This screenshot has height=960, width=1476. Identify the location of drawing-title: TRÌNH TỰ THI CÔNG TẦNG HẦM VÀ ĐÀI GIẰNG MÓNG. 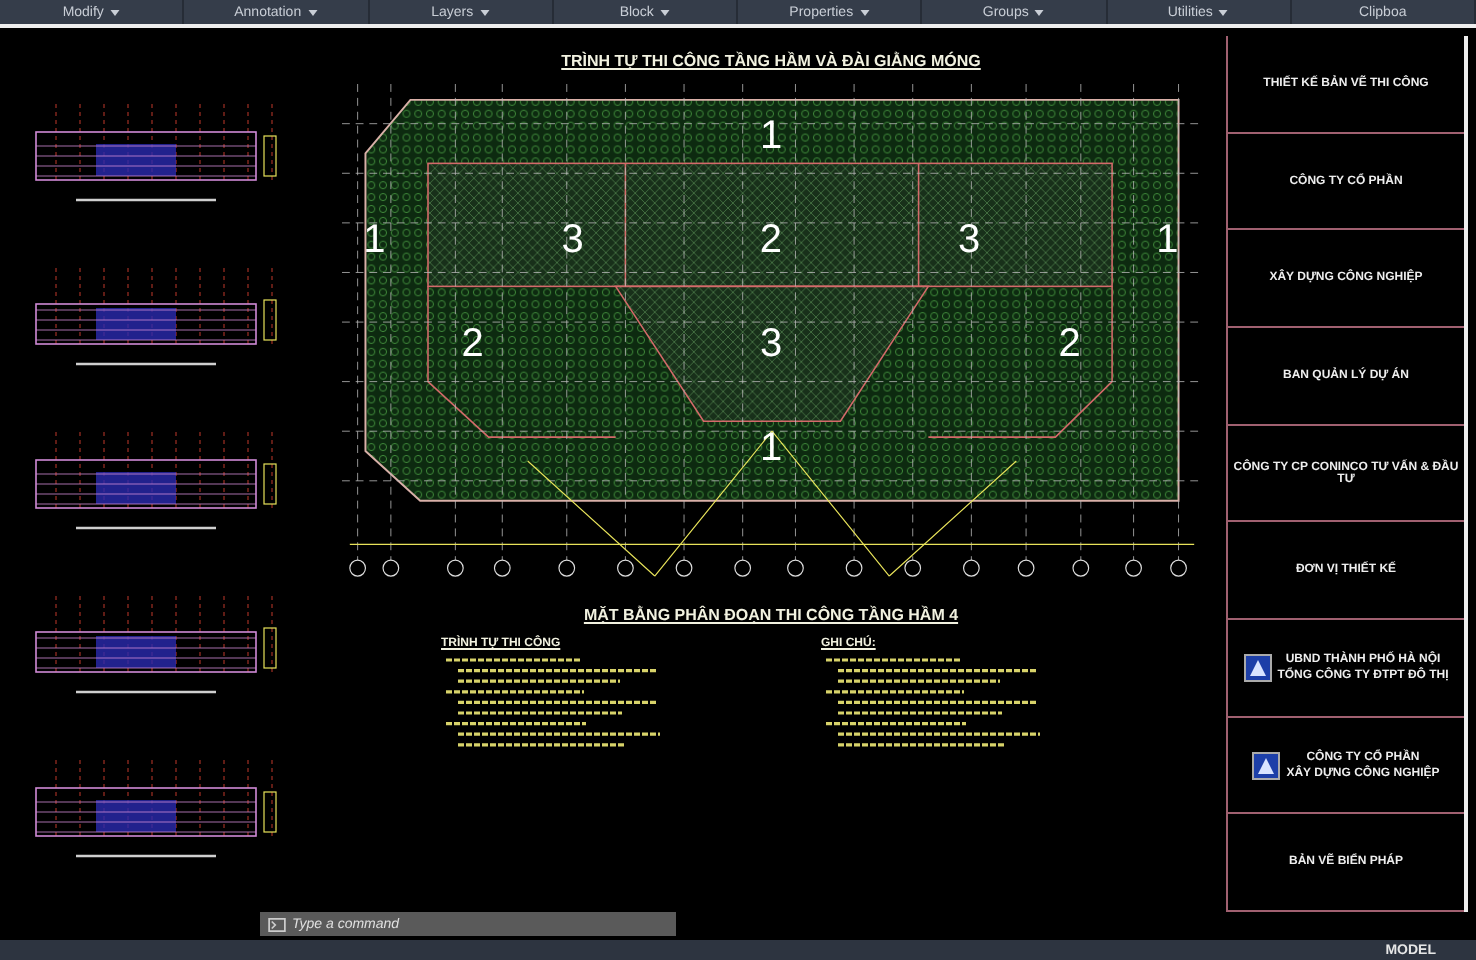
(771, 61).